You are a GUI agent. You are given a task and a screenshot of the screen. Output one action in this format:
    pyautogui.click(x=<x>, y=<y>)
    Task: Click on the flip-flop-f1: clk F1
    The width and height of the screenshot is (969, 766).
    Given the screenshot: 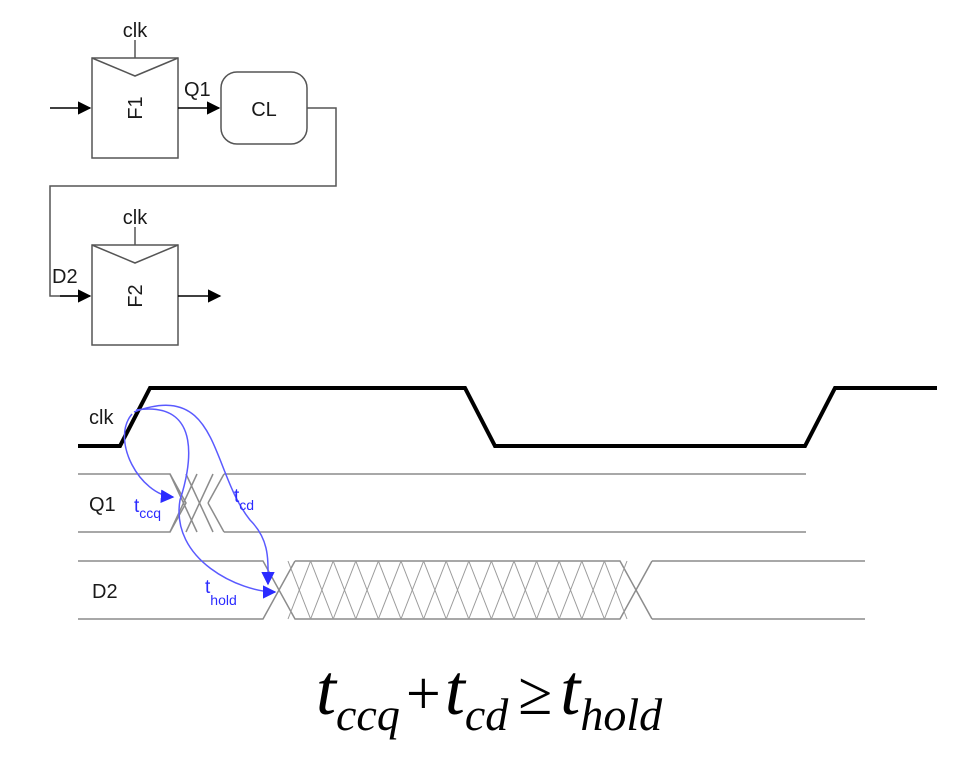 What is the action you would take?
    pyautogui.click(x=114, y=89)
    